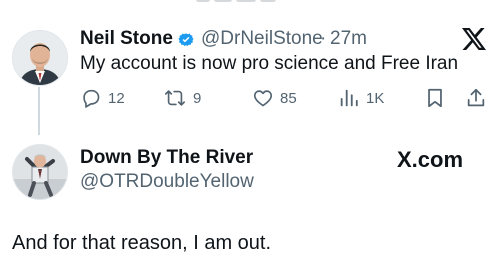  I want to click on reply-count: 12, so click(116, 98).